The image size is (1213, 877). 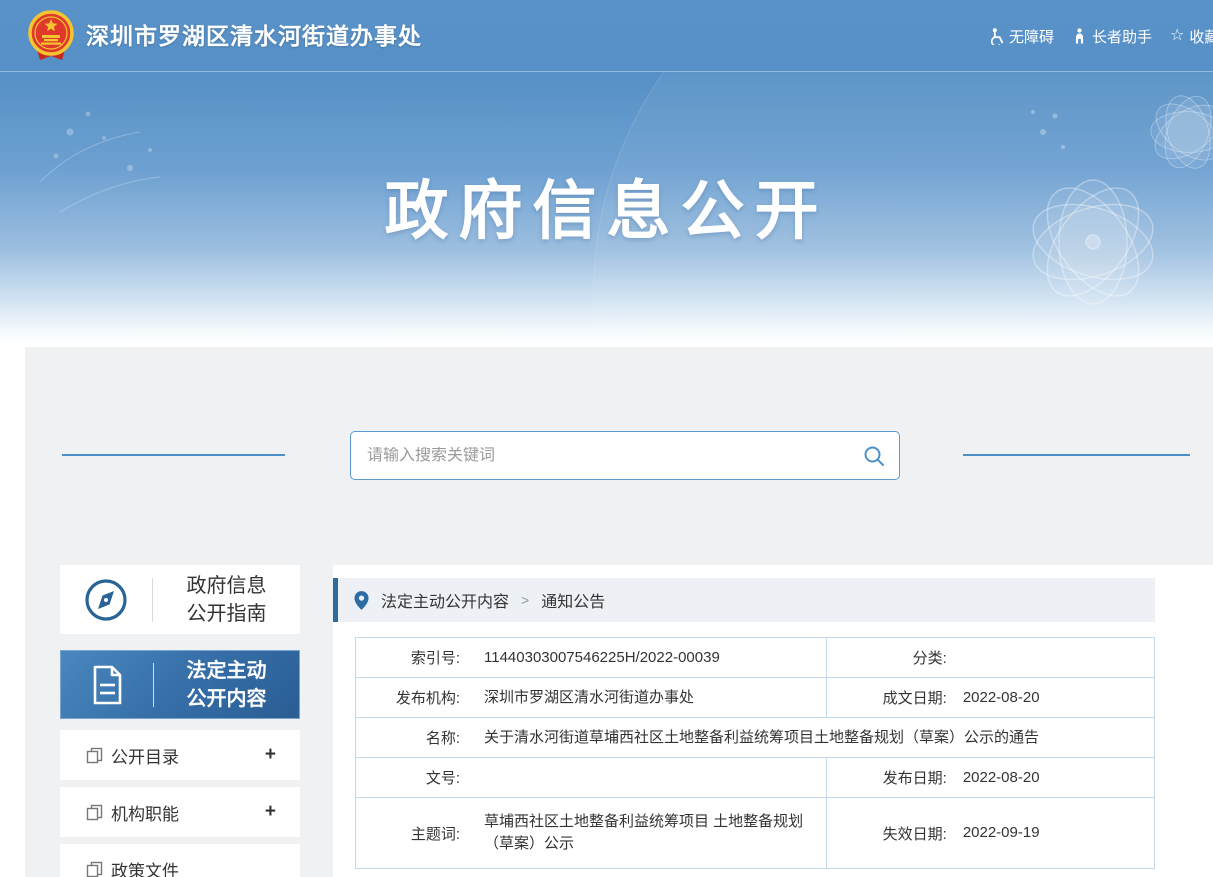 I want to click on table-row: 索引号: 11440303007546225H/2022-00039 分类:, so click(x=755, y=658).